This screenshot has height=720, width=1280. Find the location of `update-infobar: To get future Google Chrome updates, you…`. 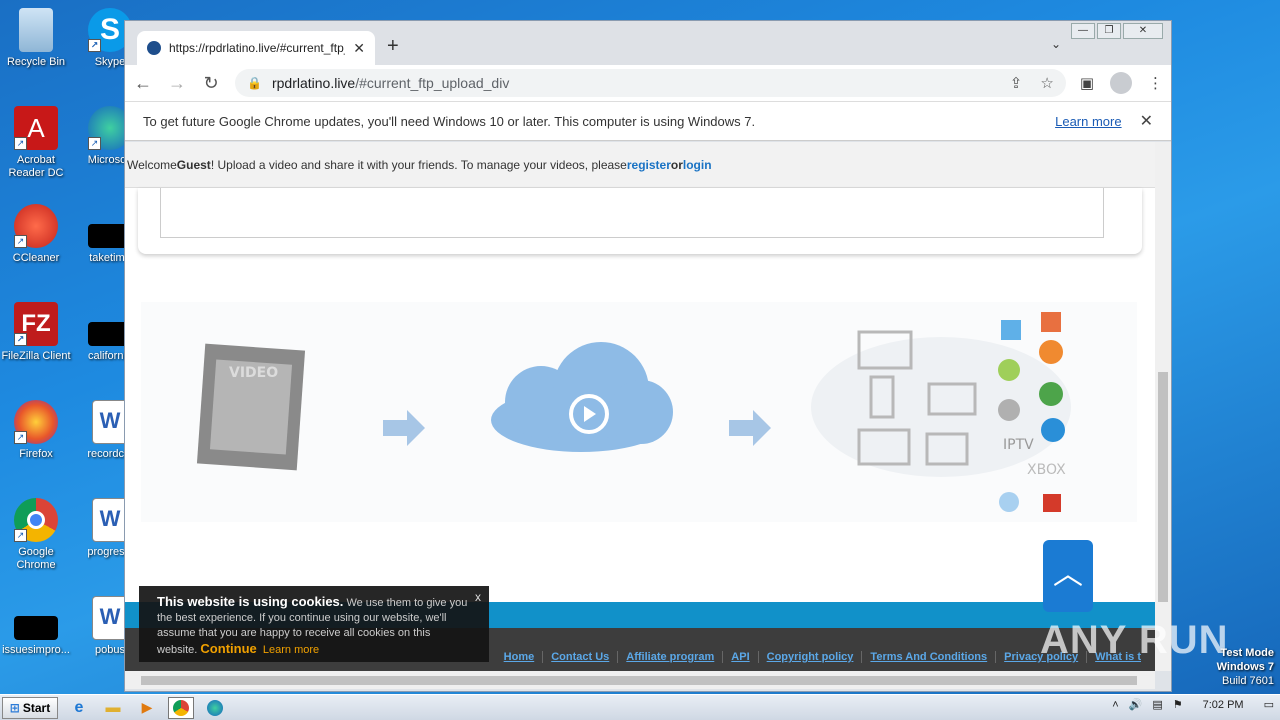

update-infobar: To get future Google Chrome updates, you… is located at coordinates (648, 121).